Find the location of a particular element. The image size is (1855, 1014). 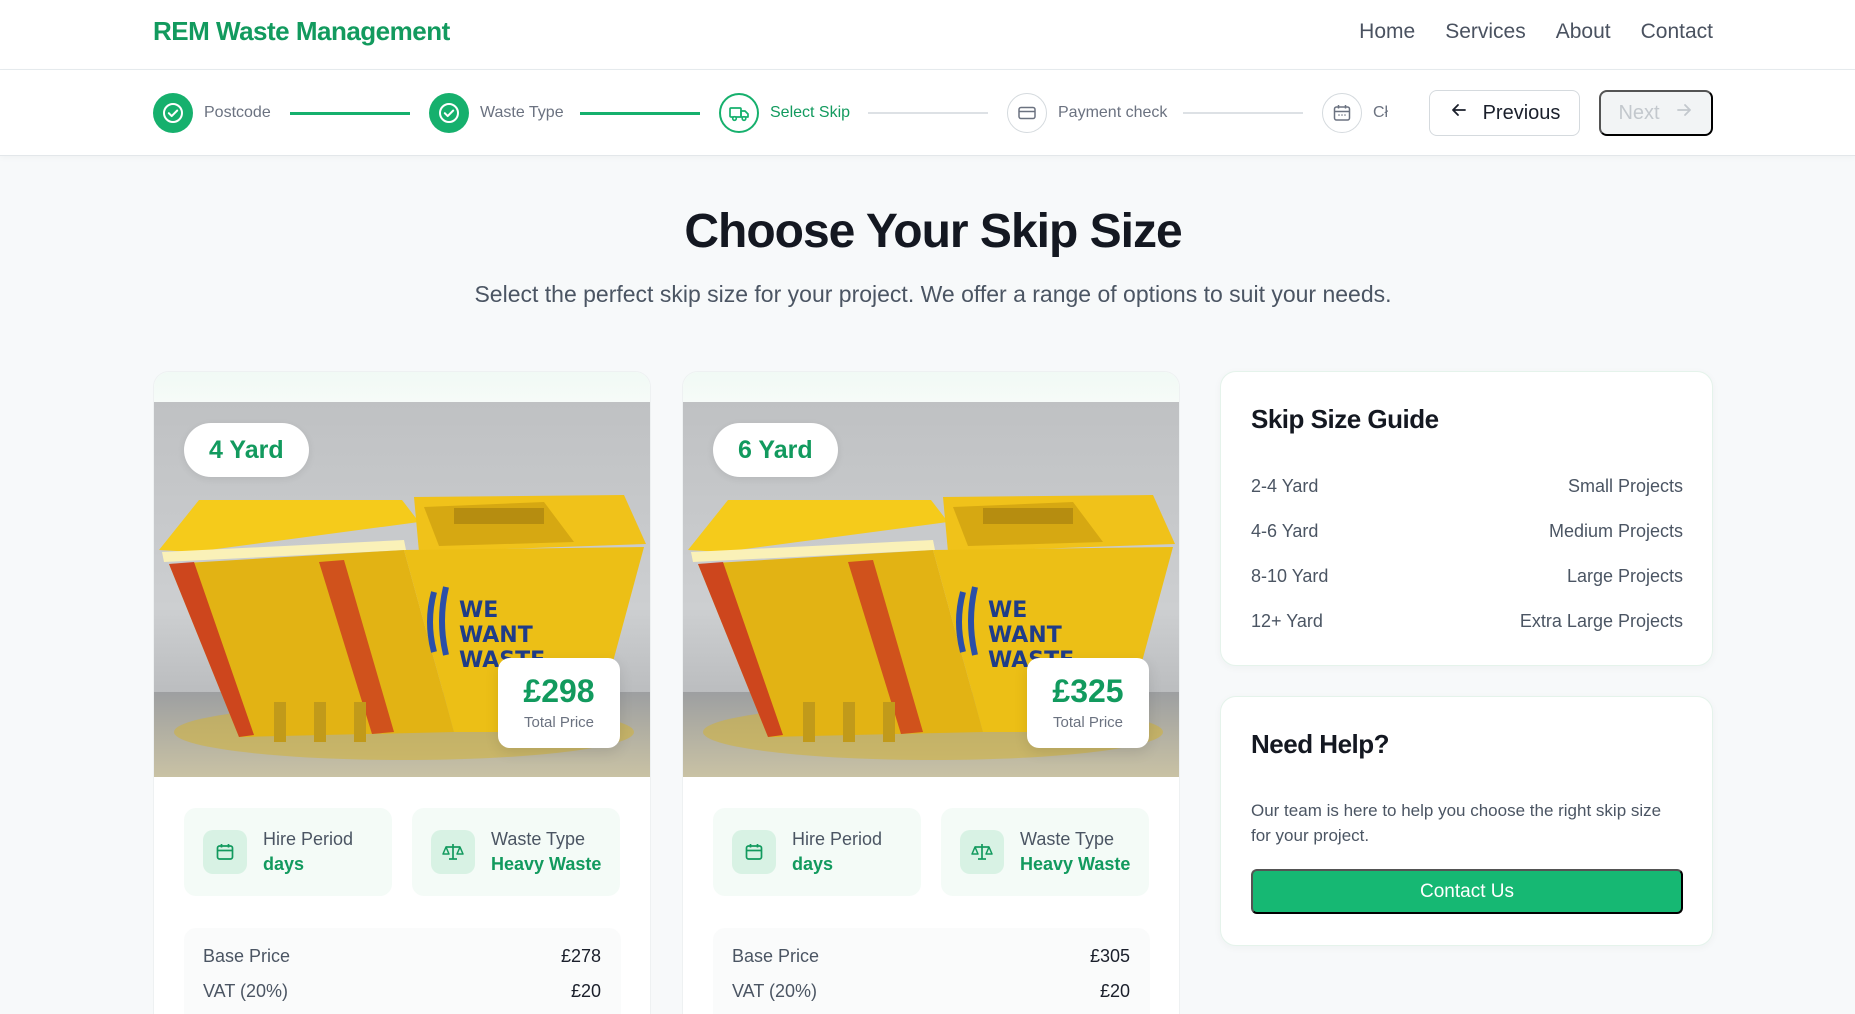

total-price-box: £298 Total Price is located at coordinates (559, 703).